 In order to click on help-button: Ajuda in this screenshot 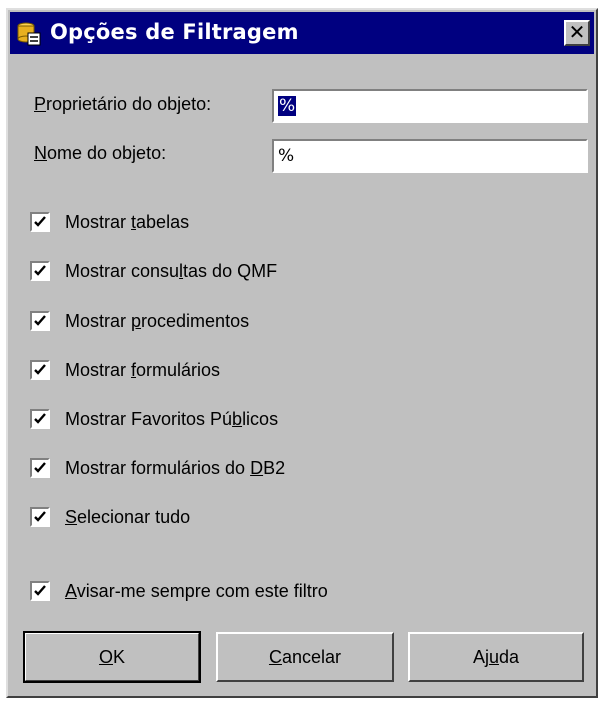, I will do `click(496, 657)`.